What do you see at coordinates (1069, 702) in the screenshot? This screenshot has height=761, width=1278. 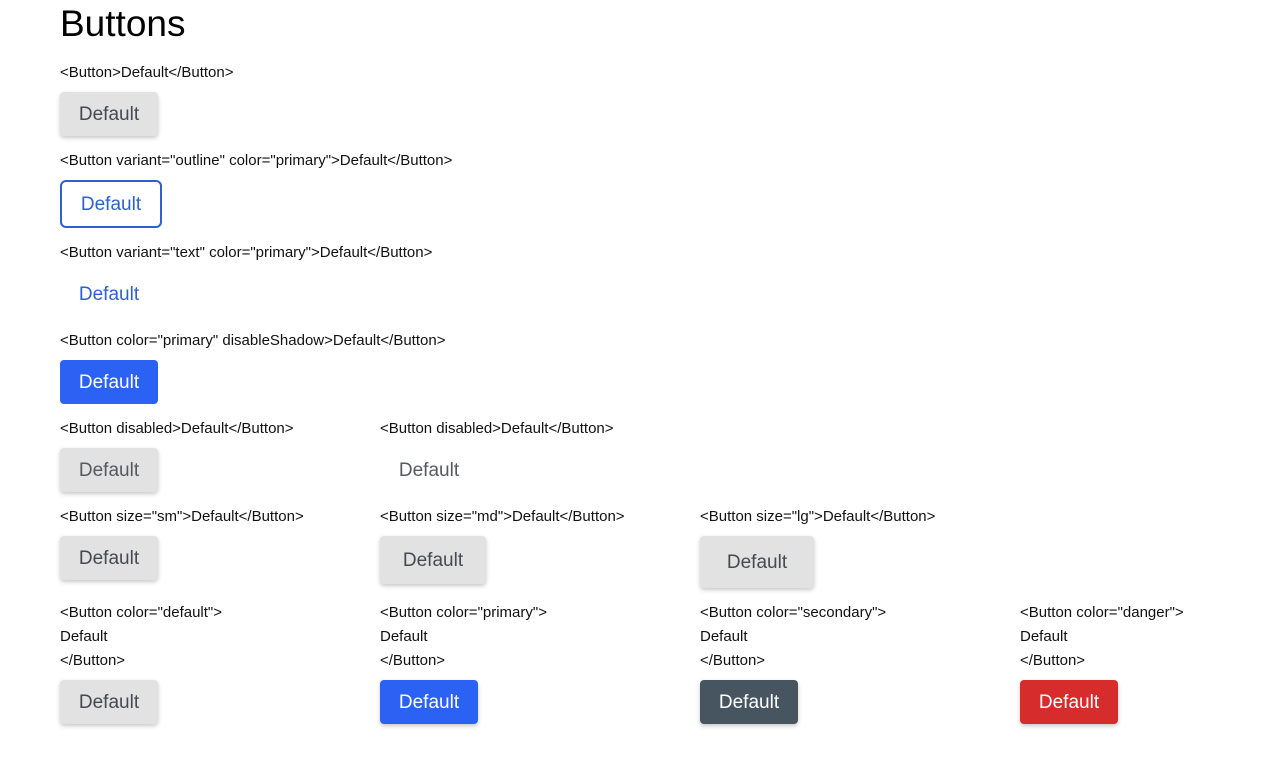 I see `color-danger-button: Default` at bounding box center [1069, 702].